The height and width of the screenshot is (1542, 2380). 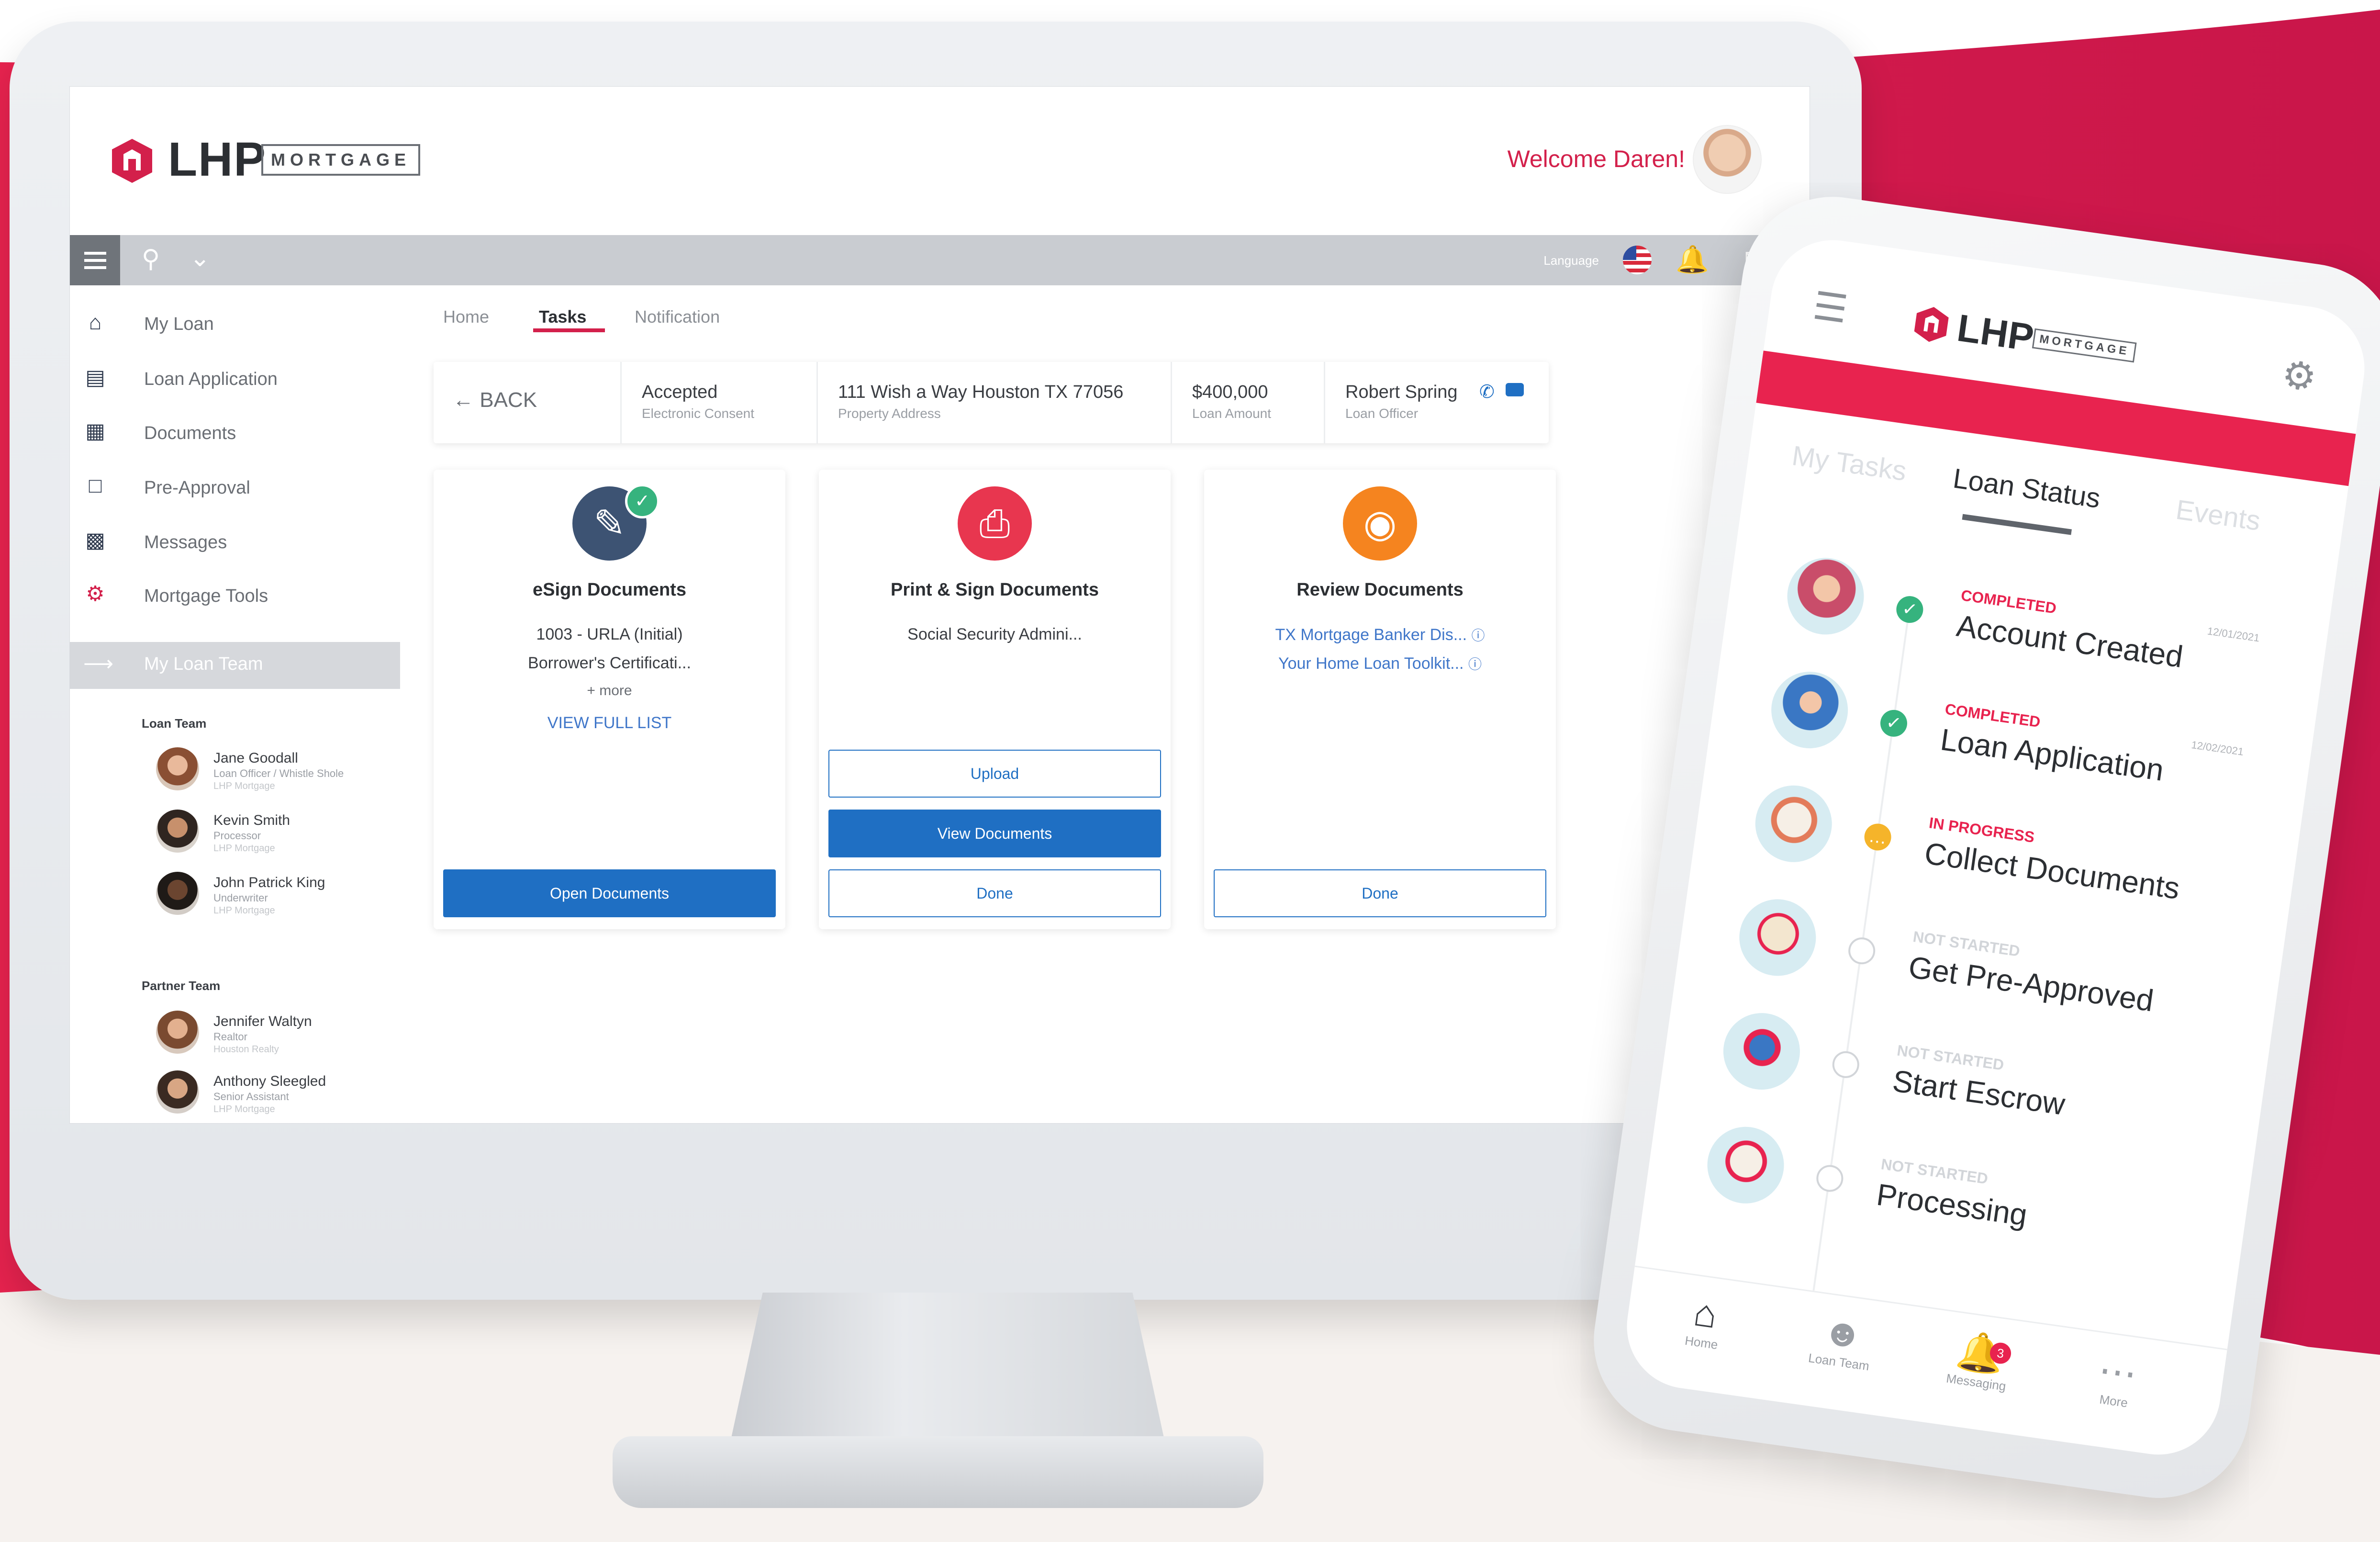 What do you see at coordinates (1515, 389) in the screenshot?
I see `message-icon` at bounding box center [1515, 389].